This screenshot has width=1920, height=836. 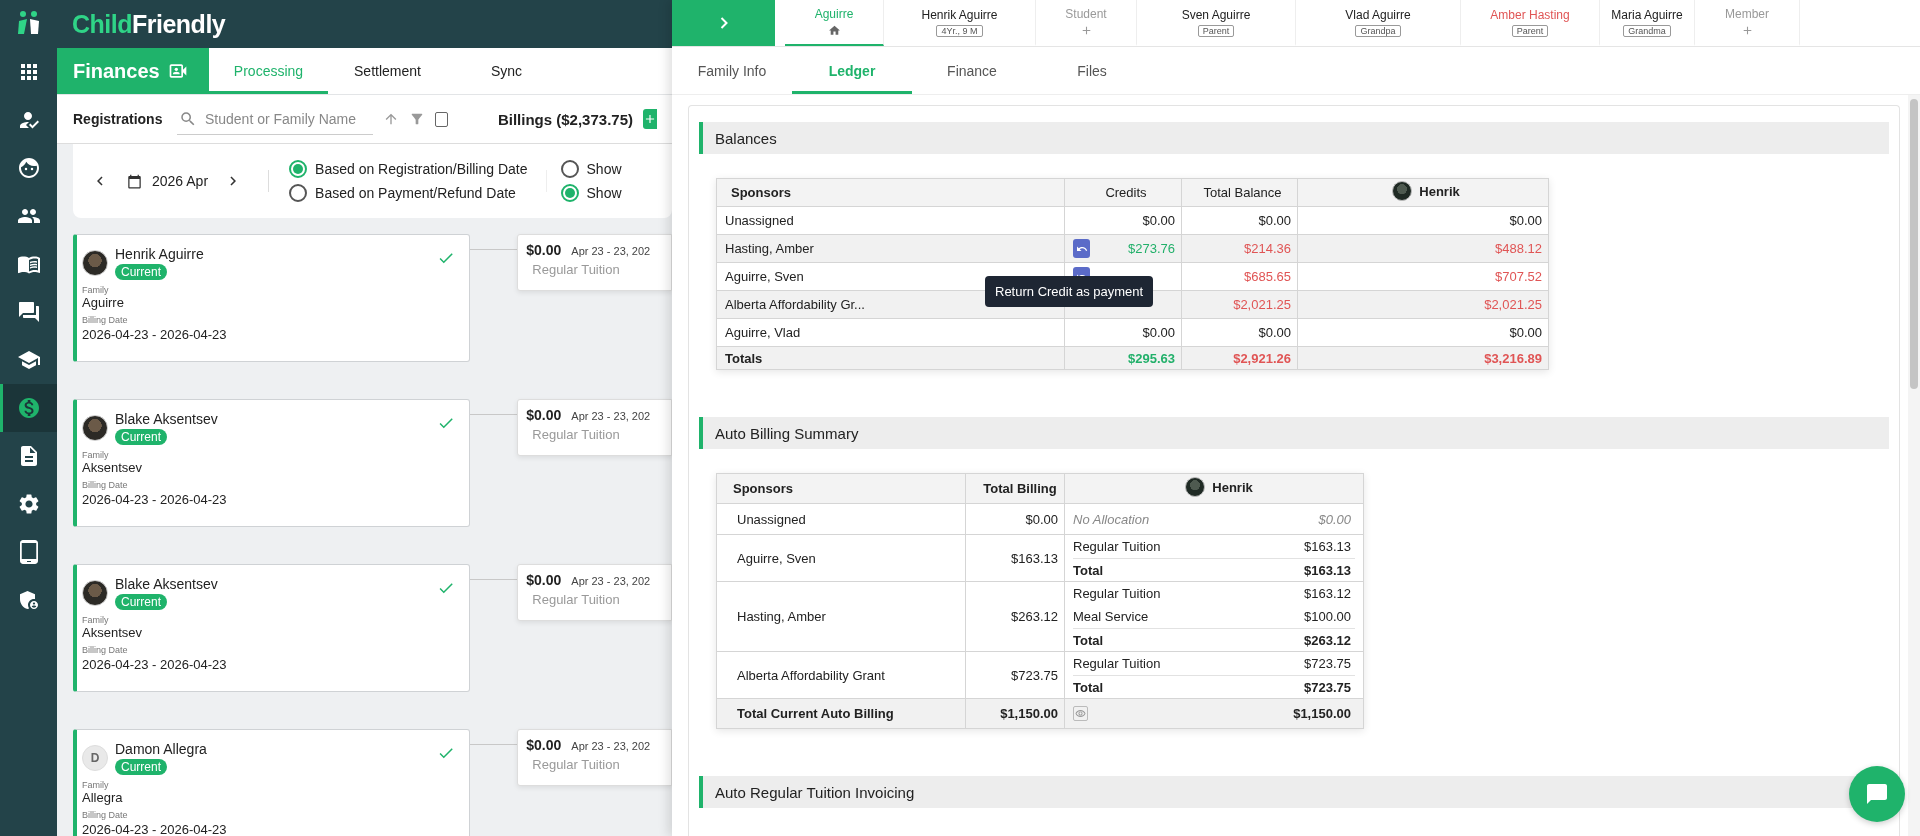 What do you see at coordinates (1294, 433) in the screenshot?
I see `section-header: Auto Billing Summary` at bounding box center [1294, 433].